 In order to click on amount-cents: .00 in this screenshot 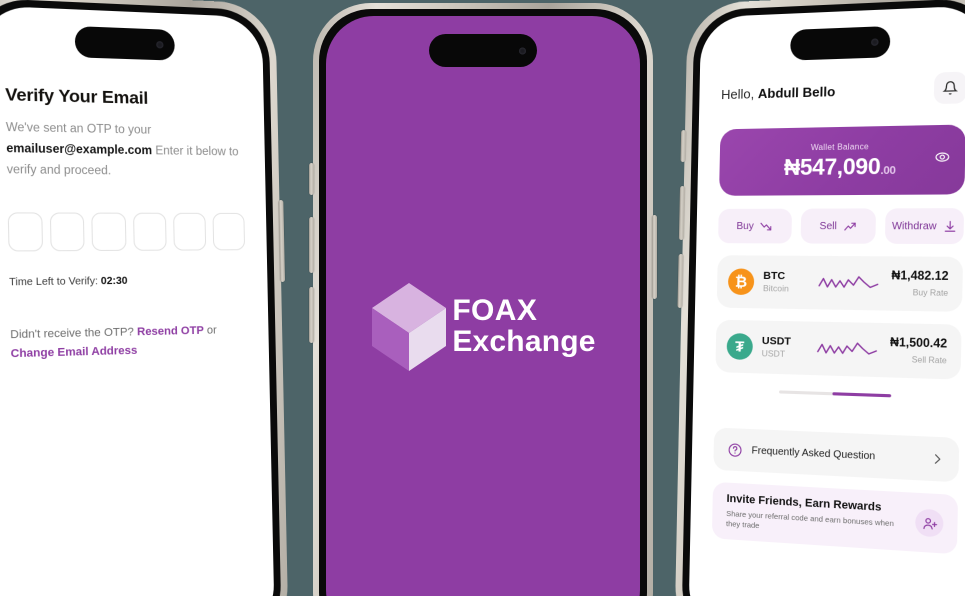, I will do `click(888, 170)`.